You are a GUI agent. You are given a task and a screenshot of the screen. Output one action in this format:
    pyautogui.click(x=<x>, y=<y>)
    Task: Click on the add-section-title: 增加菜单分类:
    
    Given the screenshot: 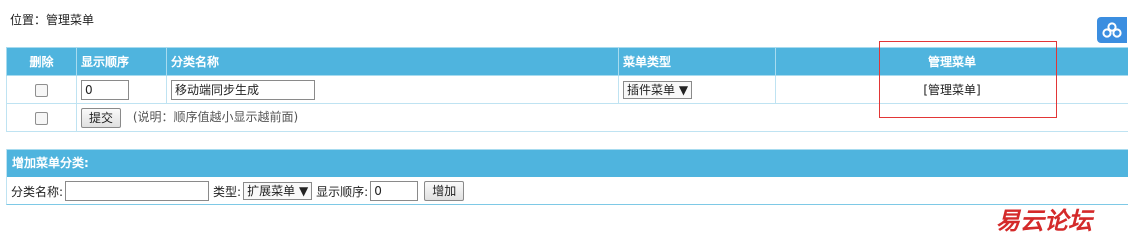 What is the action you would take?
    pyautogui.click(x=567, y=163)
    